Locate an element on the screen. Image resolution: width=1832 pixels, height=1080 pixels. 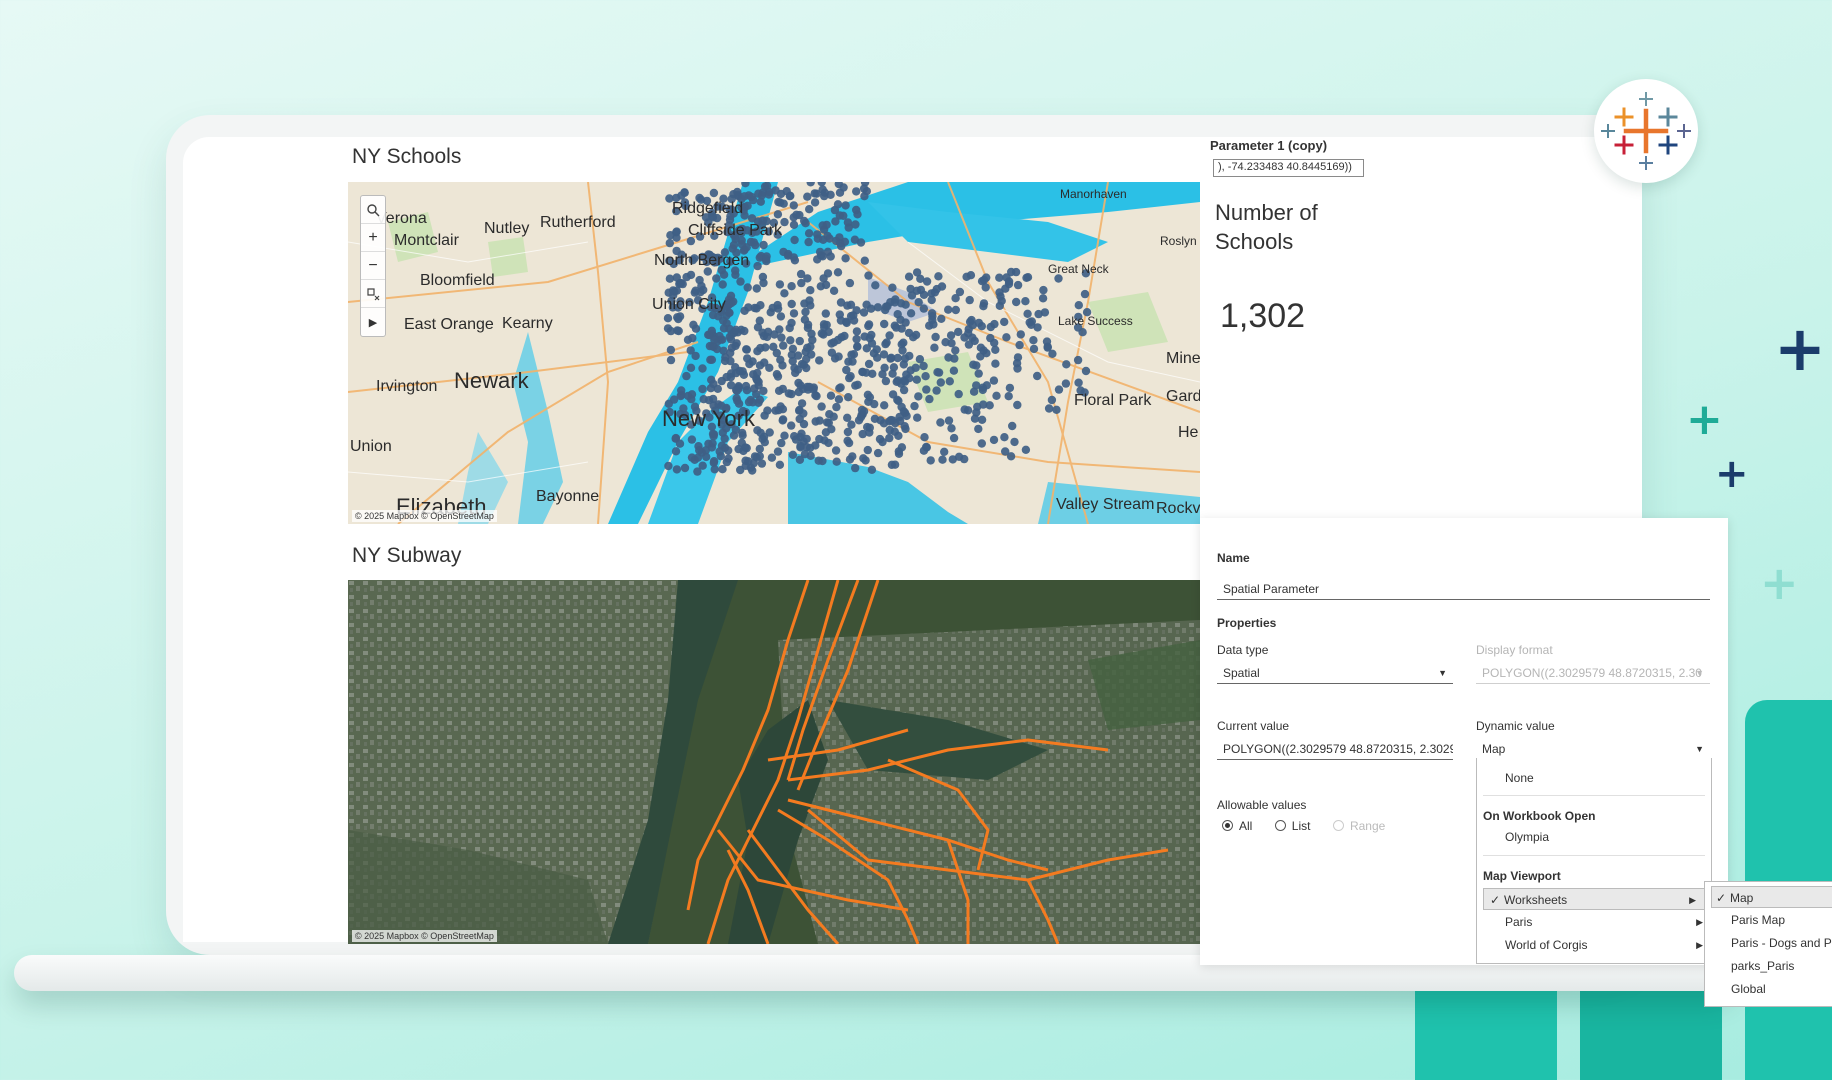
chevron-down-icon: ▼ is located at coordinates (1699, 749).